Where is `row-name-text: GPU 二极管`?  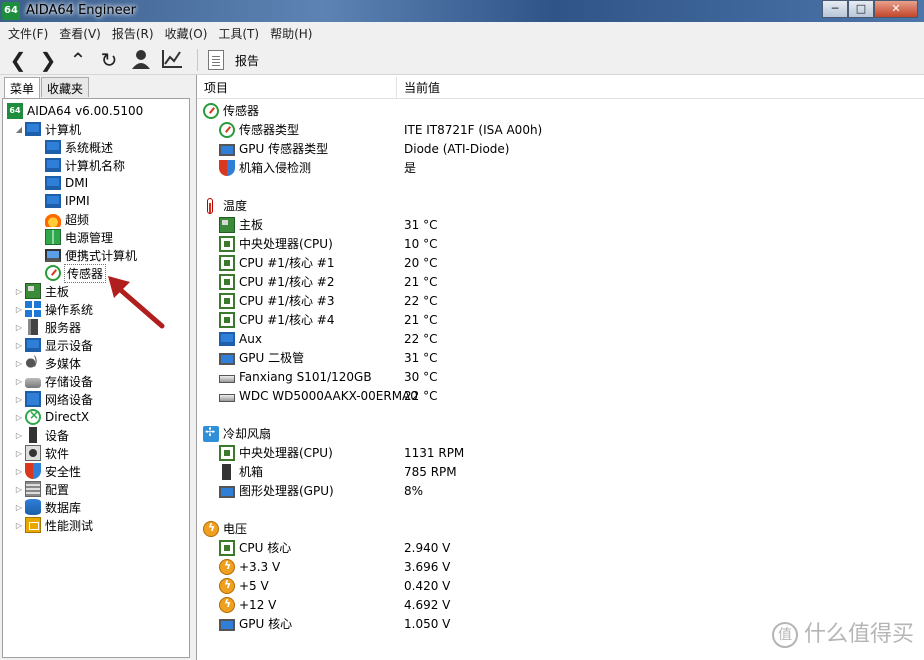
row-name-text: GPU 二极管 is located at coordinates (272, 358).